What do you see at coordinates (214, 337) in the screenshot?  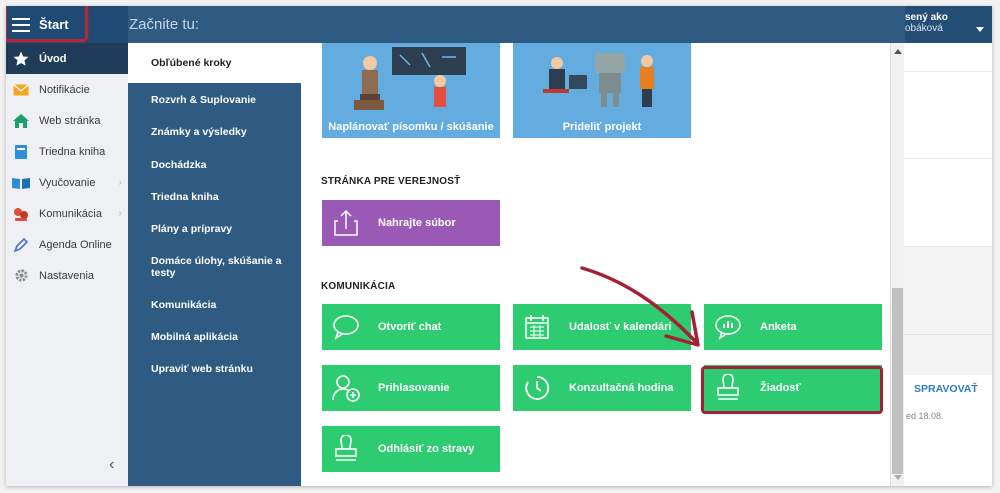 I see `category-mobilna-aplikacia: Mobilná aplikácia` at bounding box center [214, 337].